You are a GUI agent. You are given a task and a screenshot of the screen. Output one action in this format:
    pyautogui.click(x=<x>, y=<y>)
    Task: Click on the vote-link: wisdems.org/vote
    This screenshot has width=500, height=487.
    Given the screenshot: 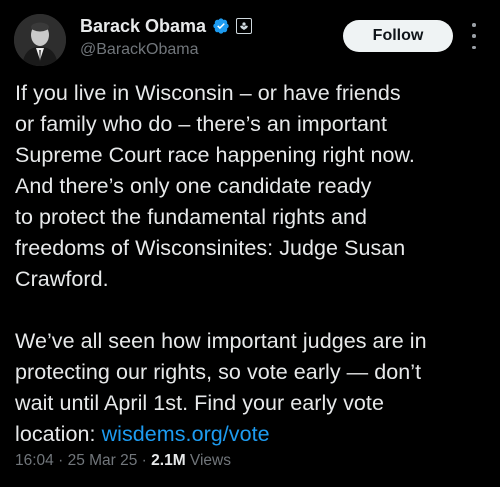 What is the action you would take?
    pyautogui.click(x=186, y=434)
    